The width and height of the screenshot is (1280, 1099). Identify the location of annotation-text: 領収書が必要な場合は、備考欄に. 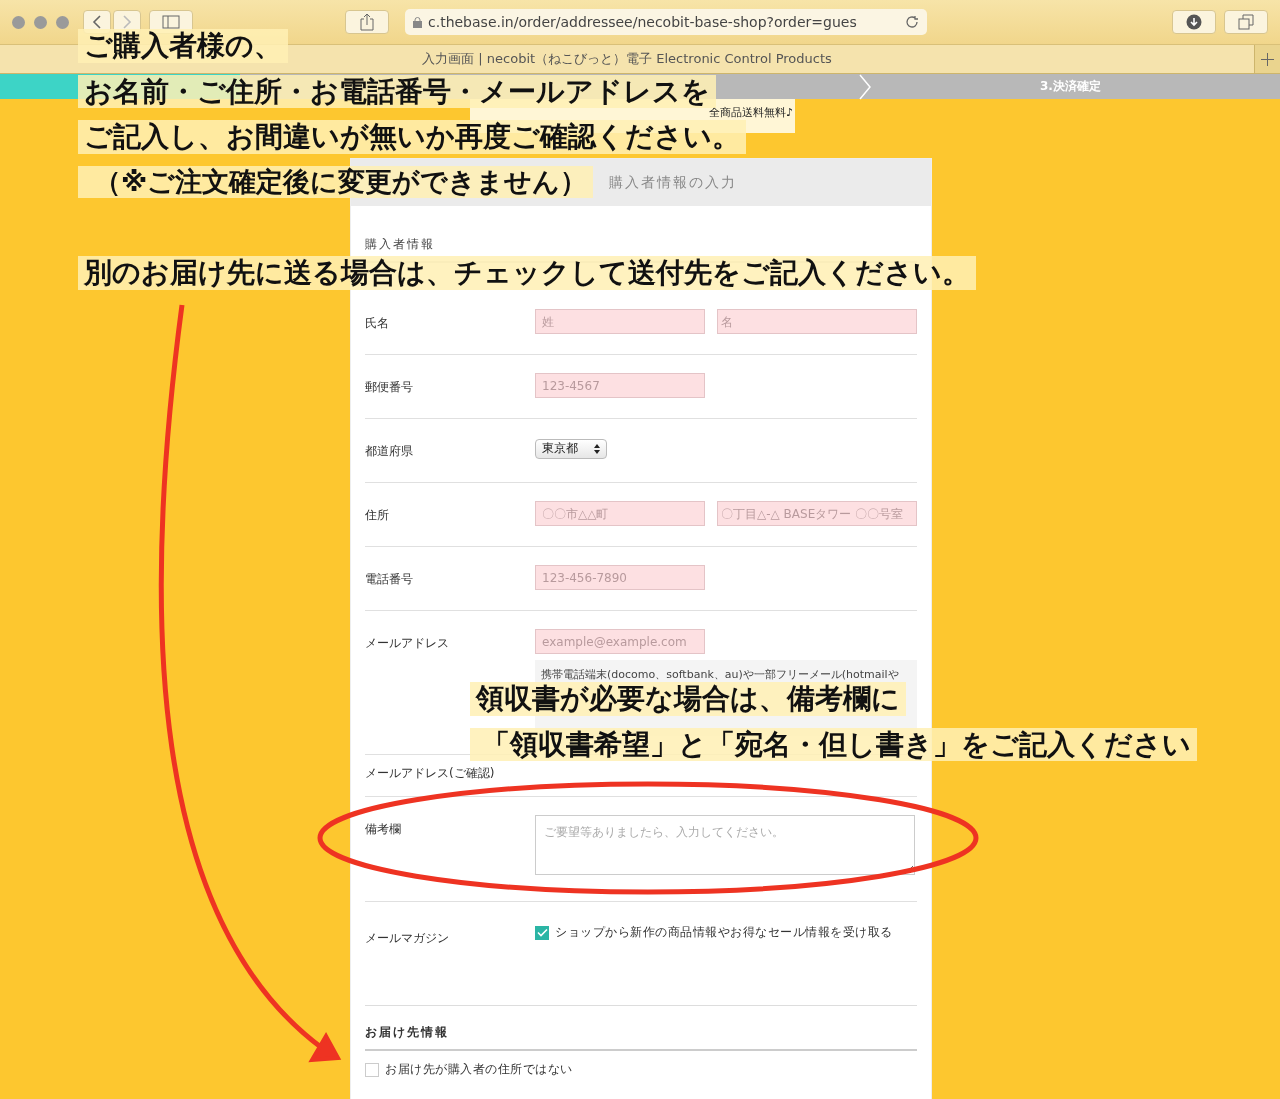
(688, 699).